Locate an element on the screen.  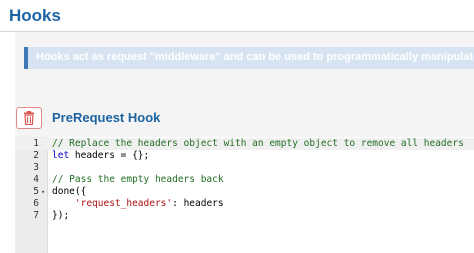
code-line: 2 let headers = {}; is located at coordinates (244, 156).